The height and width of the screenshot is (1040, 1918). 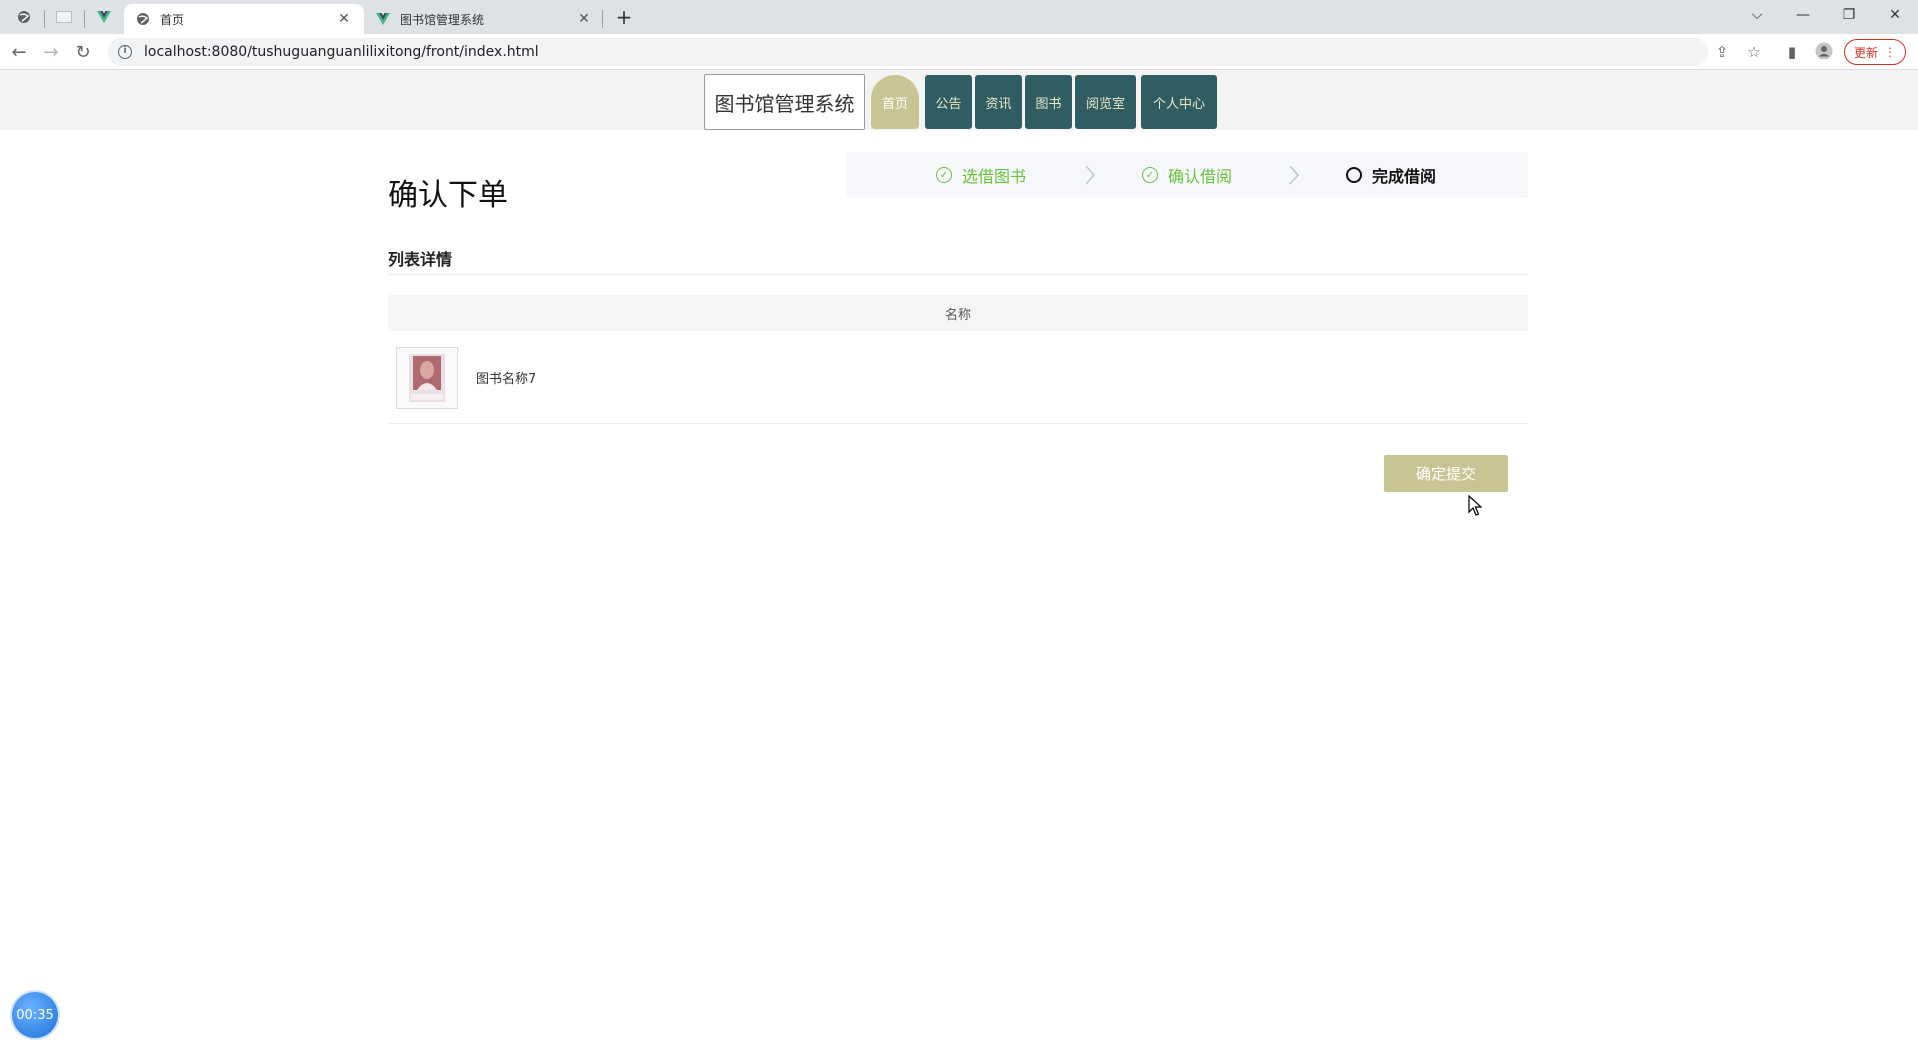 What do you see at coordinates (448, 195) in the screenshot?
I see `page-title: 确认下单` at bounding box center [448, 195].